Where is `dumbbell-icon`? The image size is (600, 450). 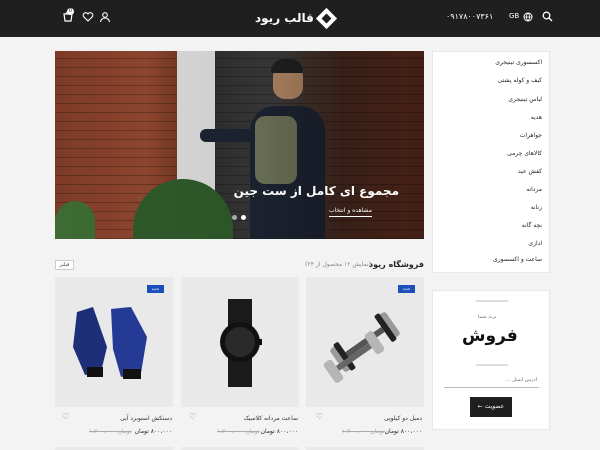
dumbbell-icon is located at coordinates (361, 347).